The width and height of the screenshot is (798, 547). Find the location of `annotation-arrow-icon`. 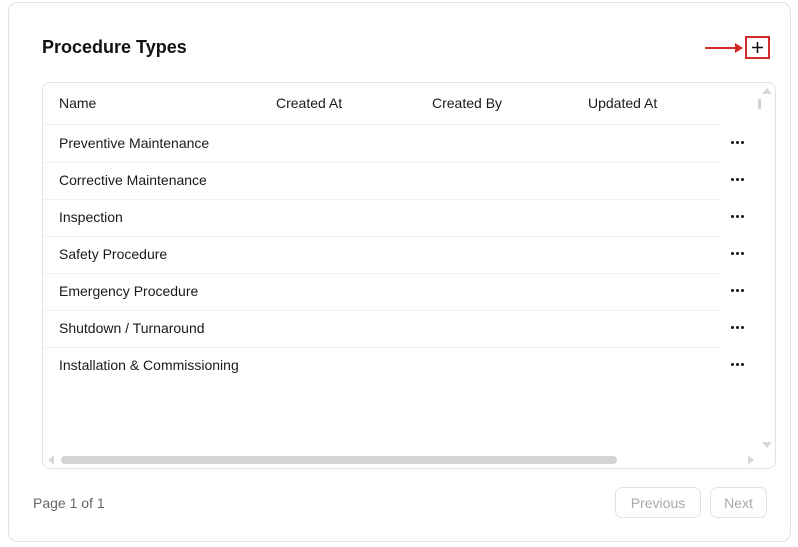

annotation-arrow-icon is located at coordinates (721, 48).